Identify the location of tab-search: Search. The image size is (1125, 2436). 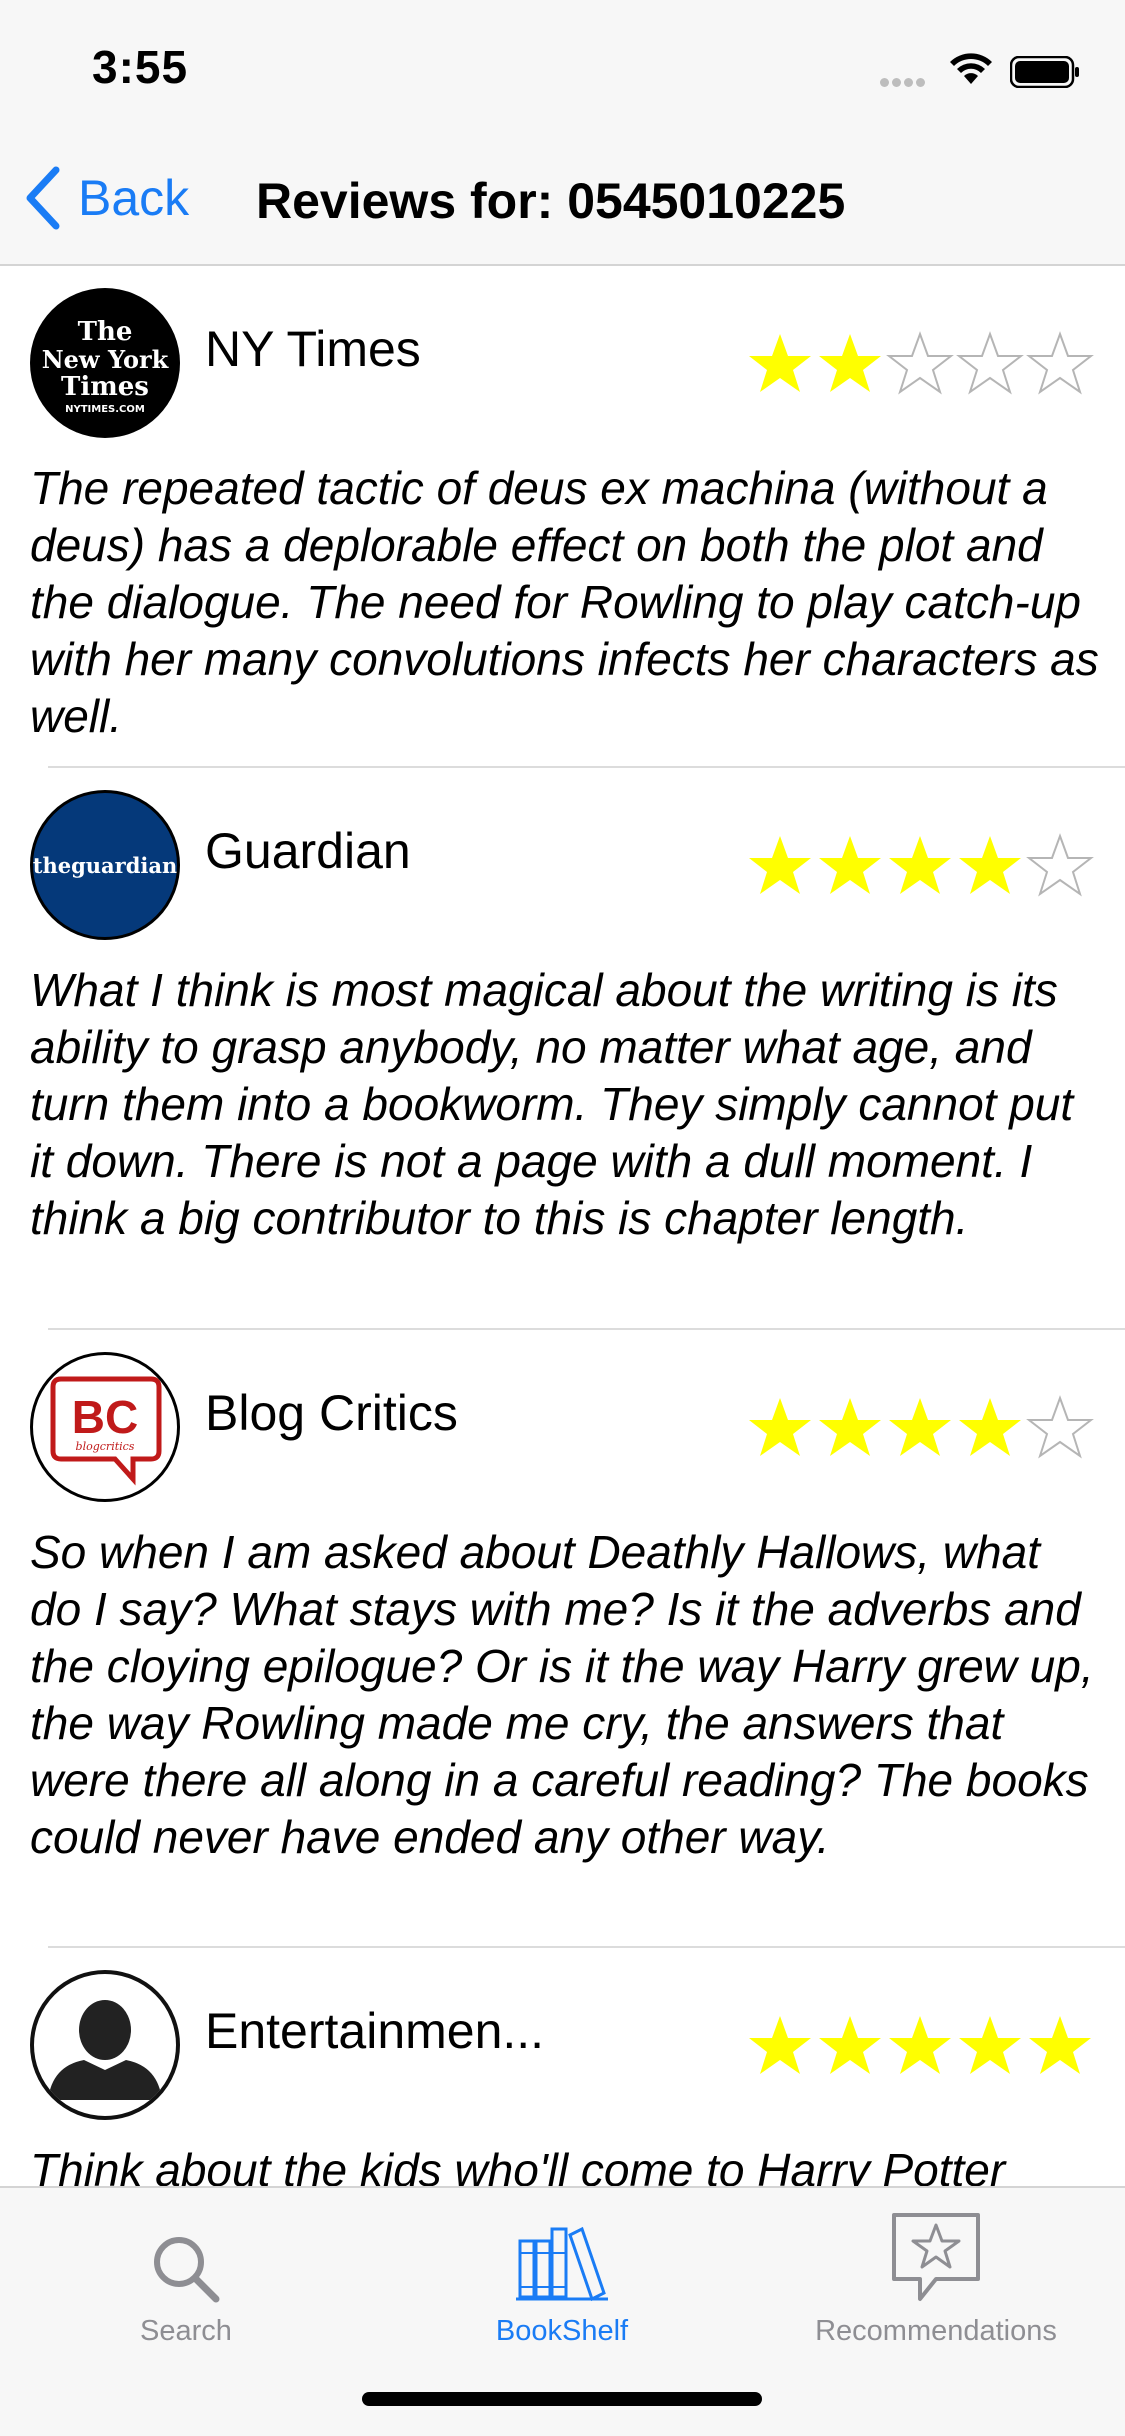
(186, 2268).